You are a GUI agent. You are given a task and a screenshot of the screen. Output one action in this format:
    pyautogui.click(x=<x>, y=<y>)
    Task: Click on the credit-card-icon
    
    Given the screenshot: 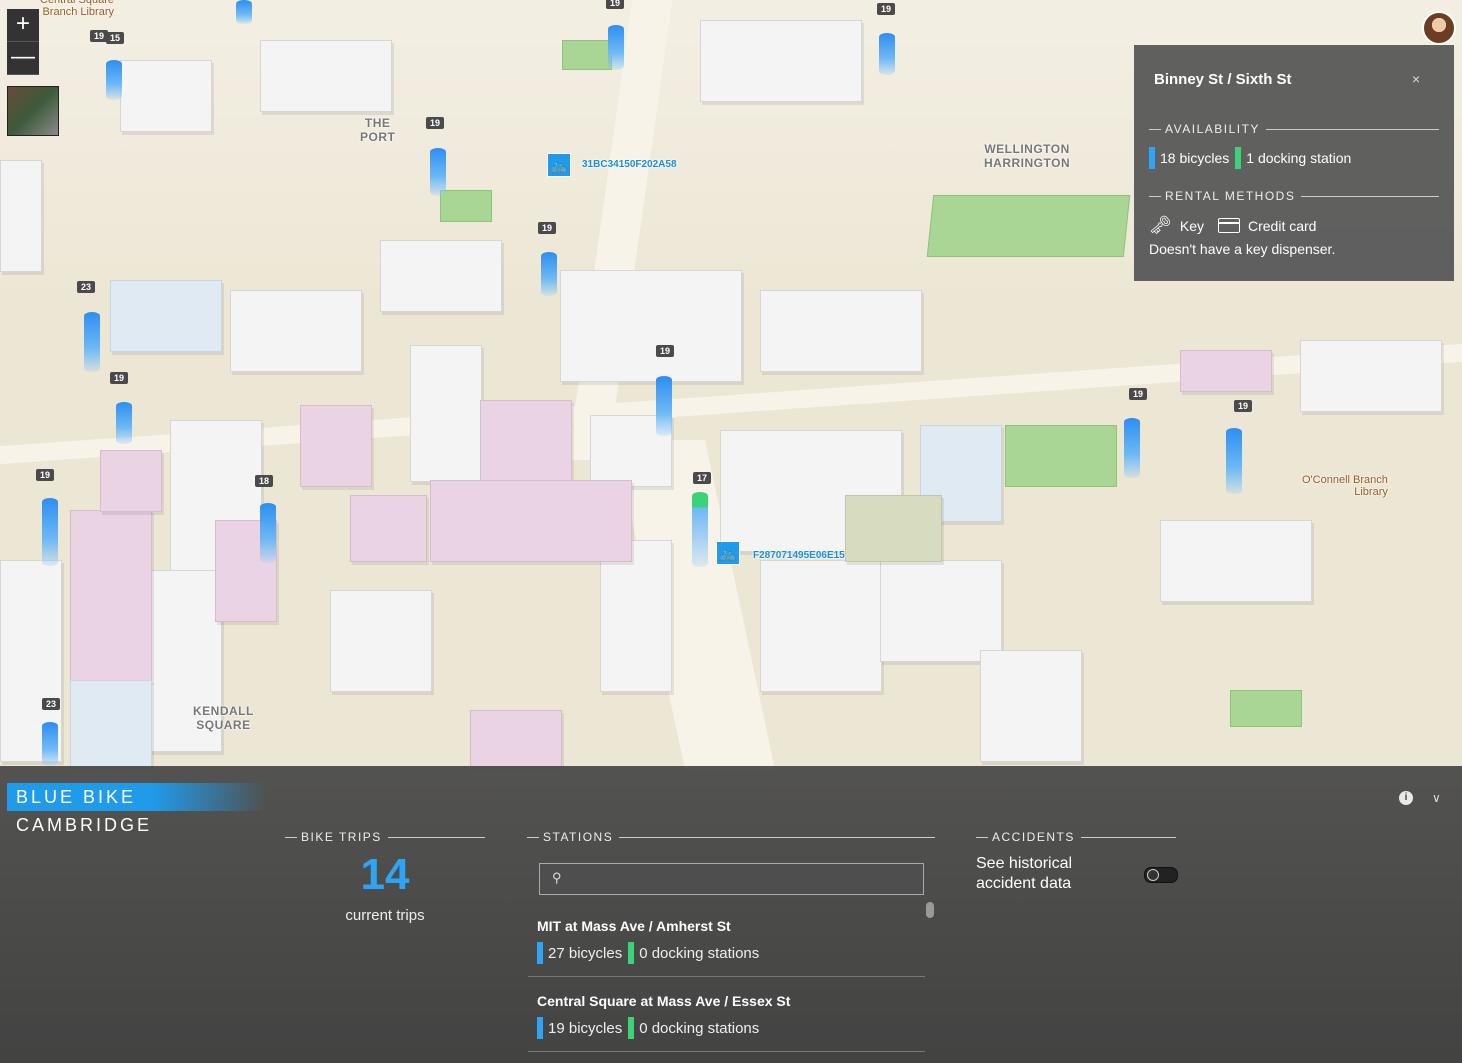 What is the action you would take?
    pyautogui.click(x=1228, y=225)
    